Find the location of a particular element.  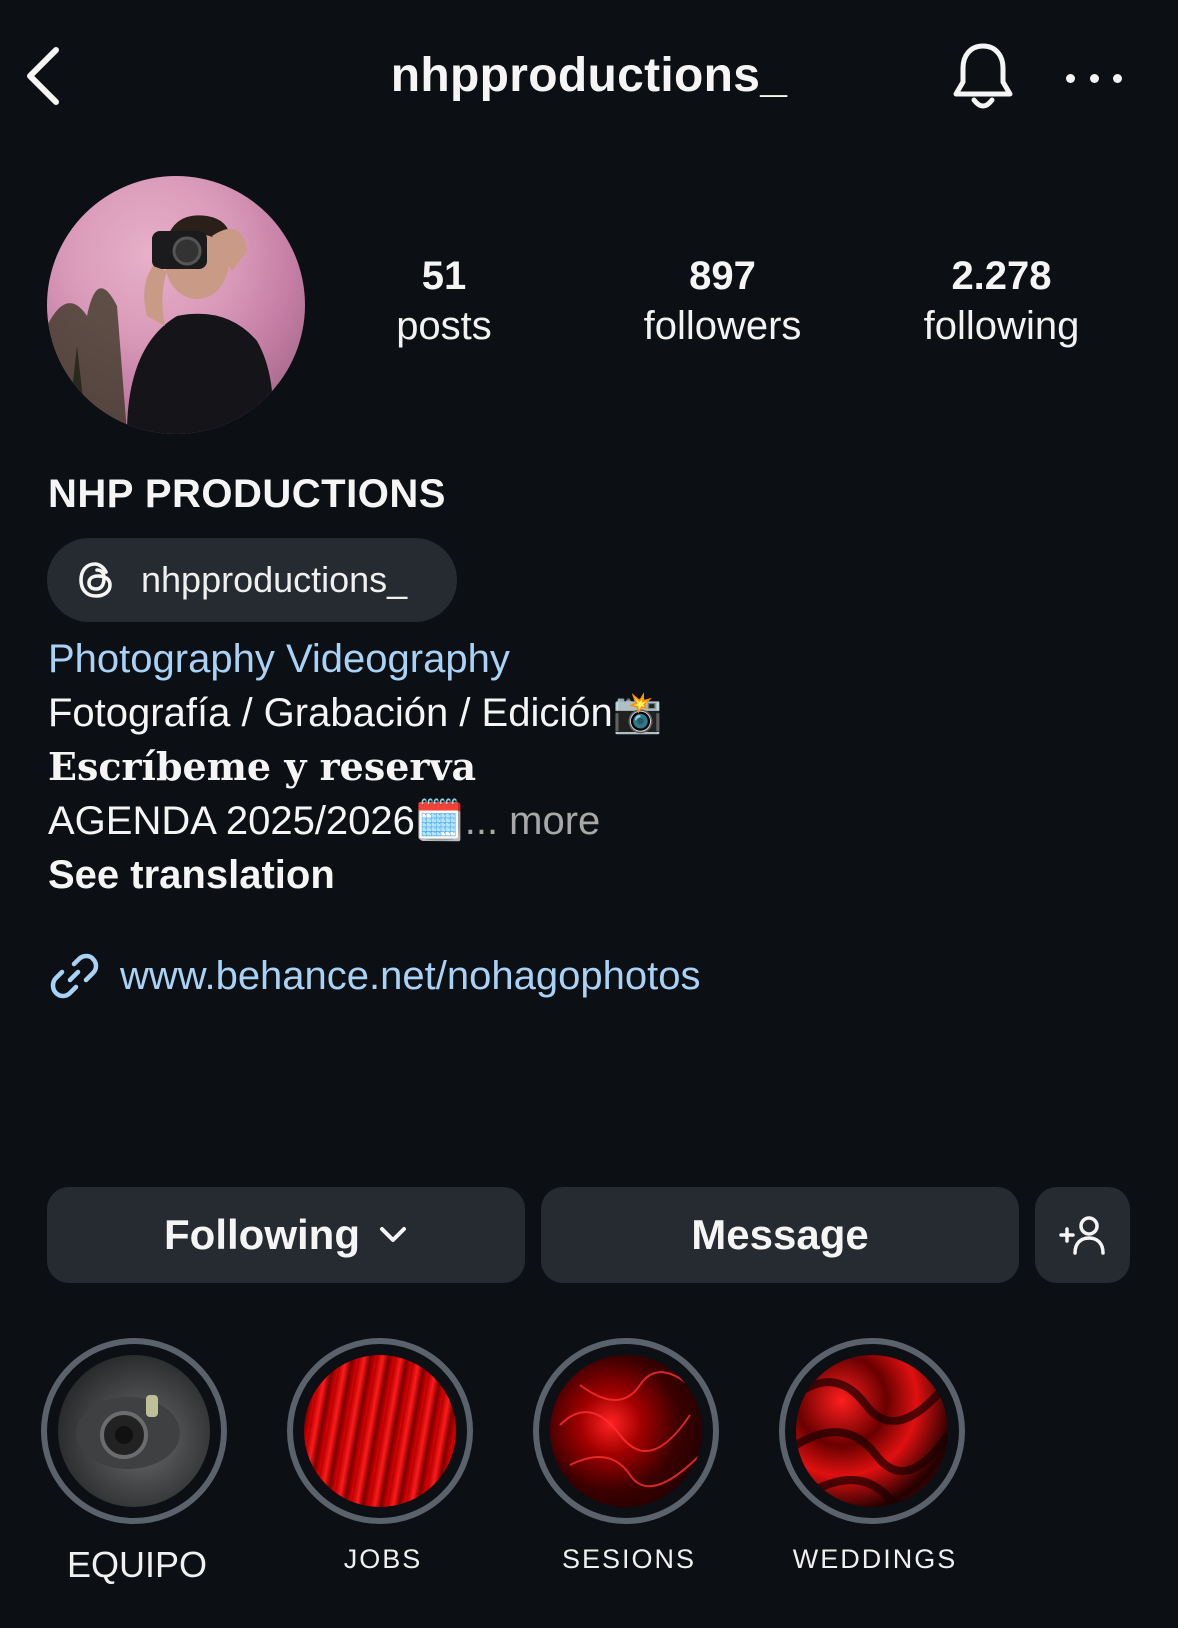

bell-icon is located at coordinates (983, 76).